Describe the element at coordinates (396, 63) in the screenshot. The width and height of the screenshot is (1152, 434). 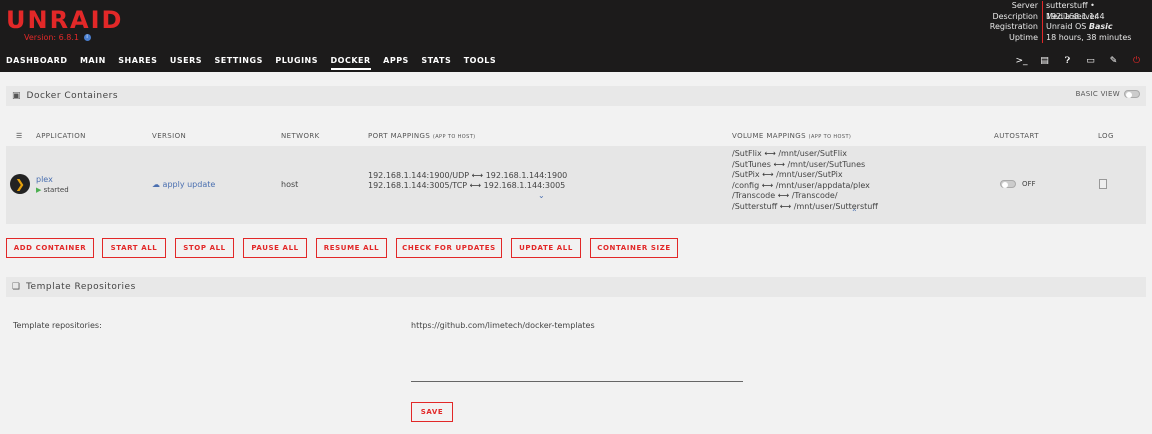
I see `nav-apps: APPS` at that location.